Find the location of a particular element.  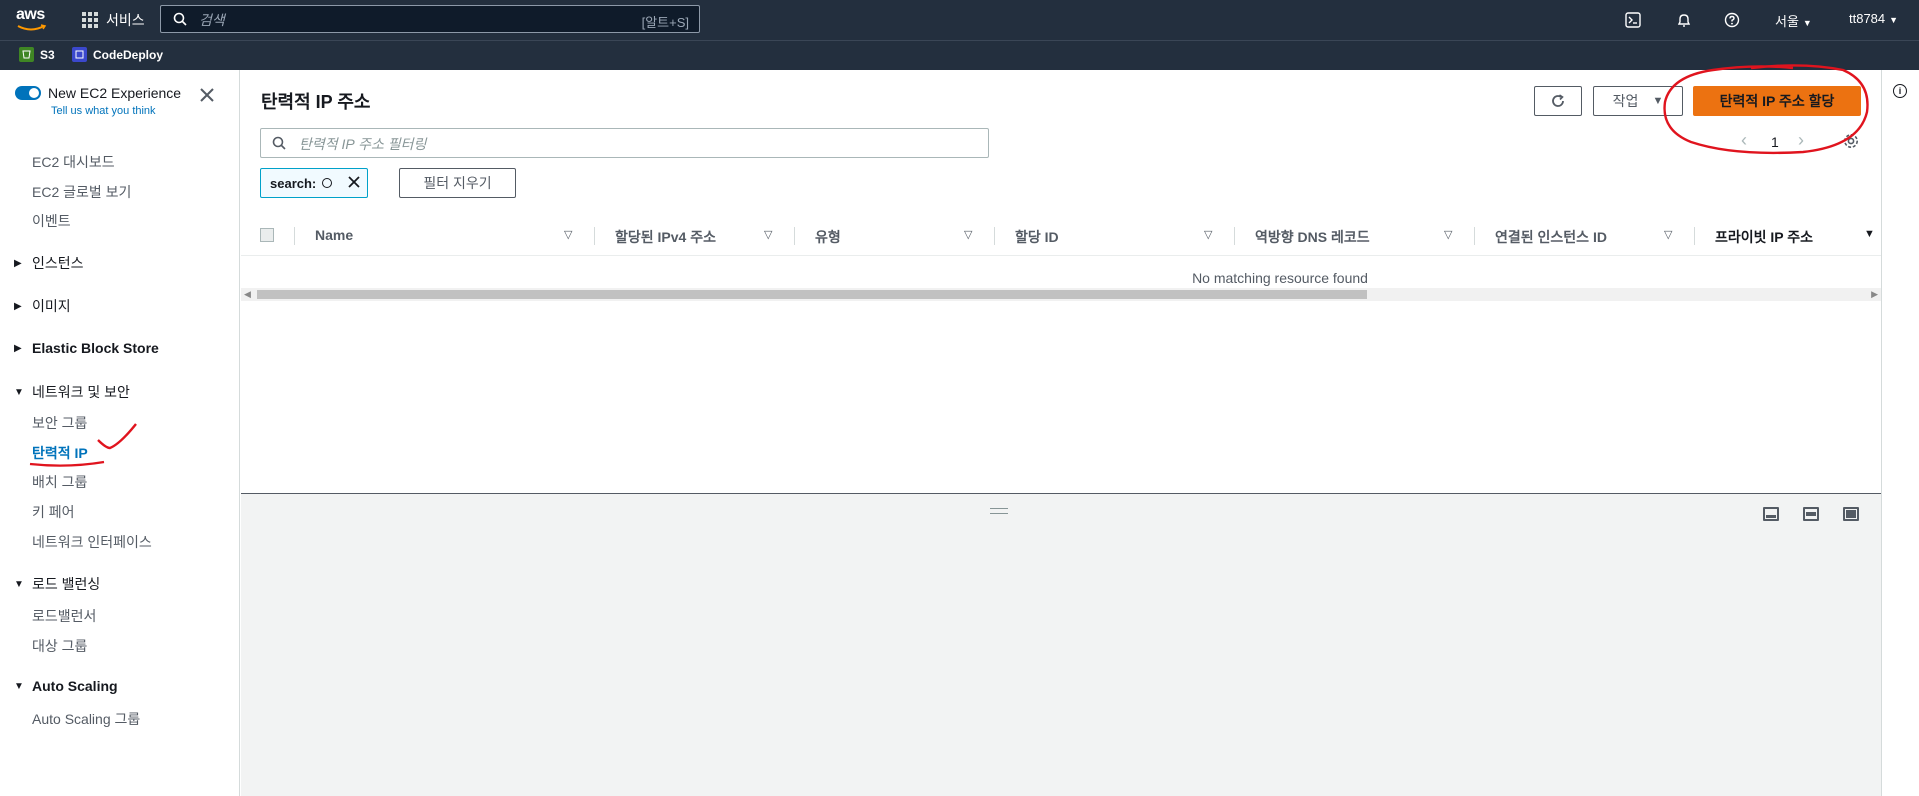

info-icon: i is located at coordinates (1900, 91).